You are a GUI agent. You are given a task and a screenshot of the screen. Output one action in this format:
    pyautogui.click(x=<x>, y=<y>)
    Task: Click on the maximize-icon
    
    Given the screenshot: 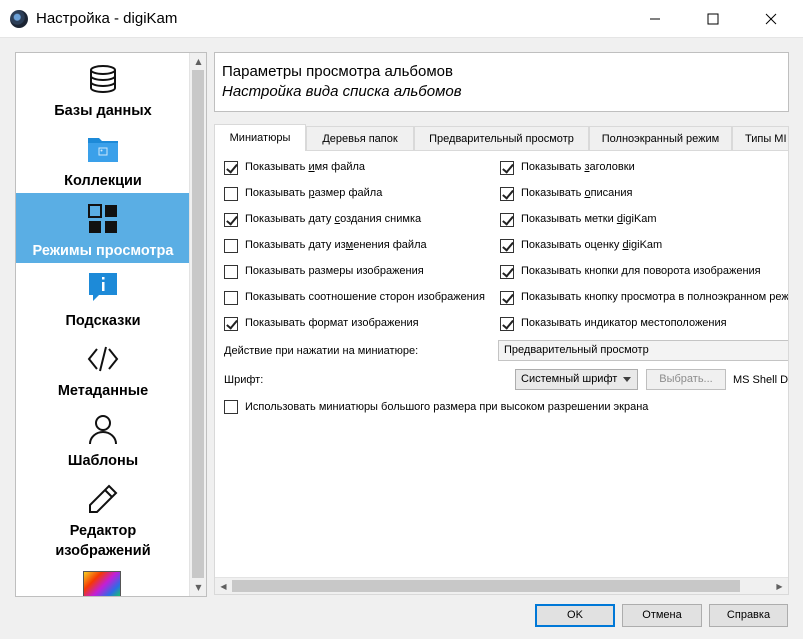 What is the action you would take?
    pyautogui.click(x=713, y=19)
    